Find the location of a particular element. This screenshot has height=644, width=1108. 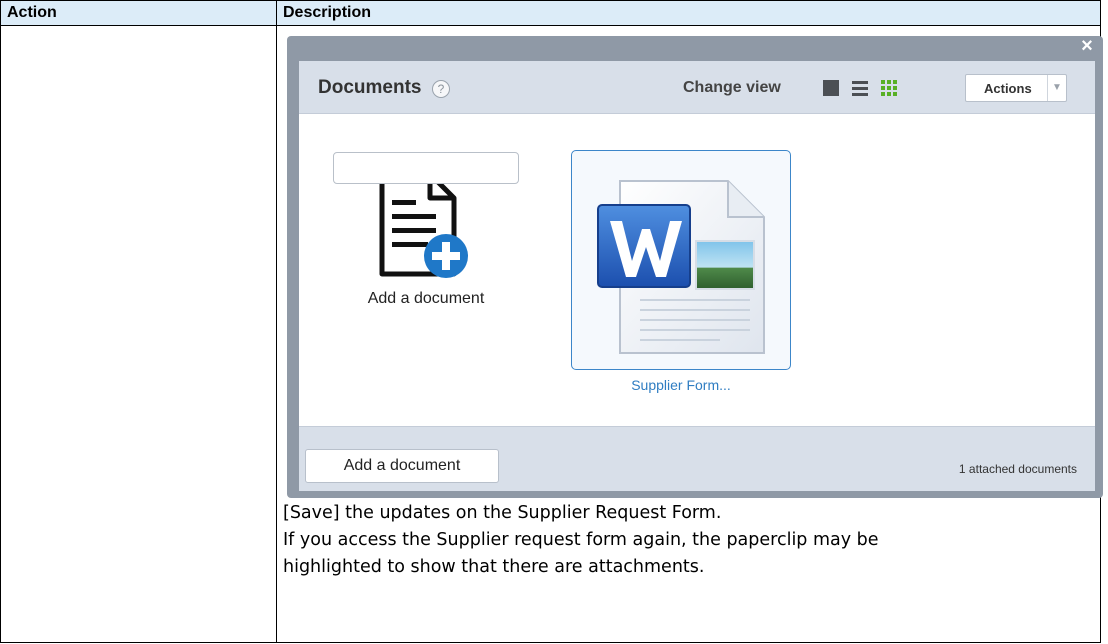

panel-header: Documents ? Change view Actions ▼ is located at coordinates (697, 87).